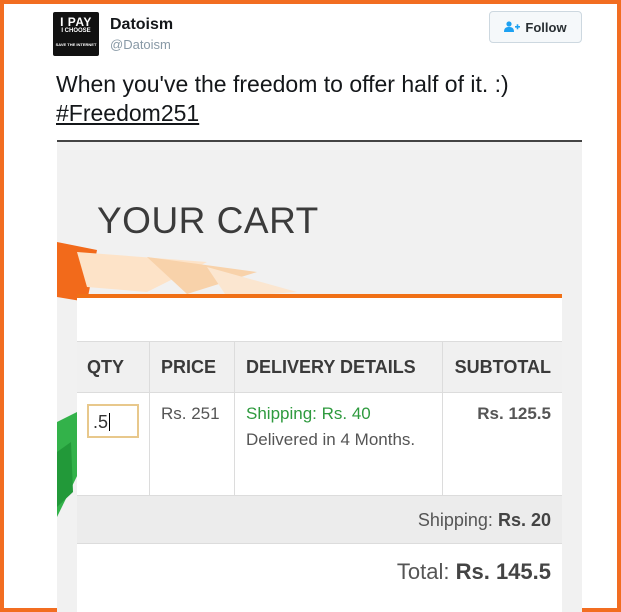 This screenshot has width=621, height=612. What do you see at coordinates (113, 421) in the screenshot?
I see `quantity-input: .5` at bounding box center [113, 421].